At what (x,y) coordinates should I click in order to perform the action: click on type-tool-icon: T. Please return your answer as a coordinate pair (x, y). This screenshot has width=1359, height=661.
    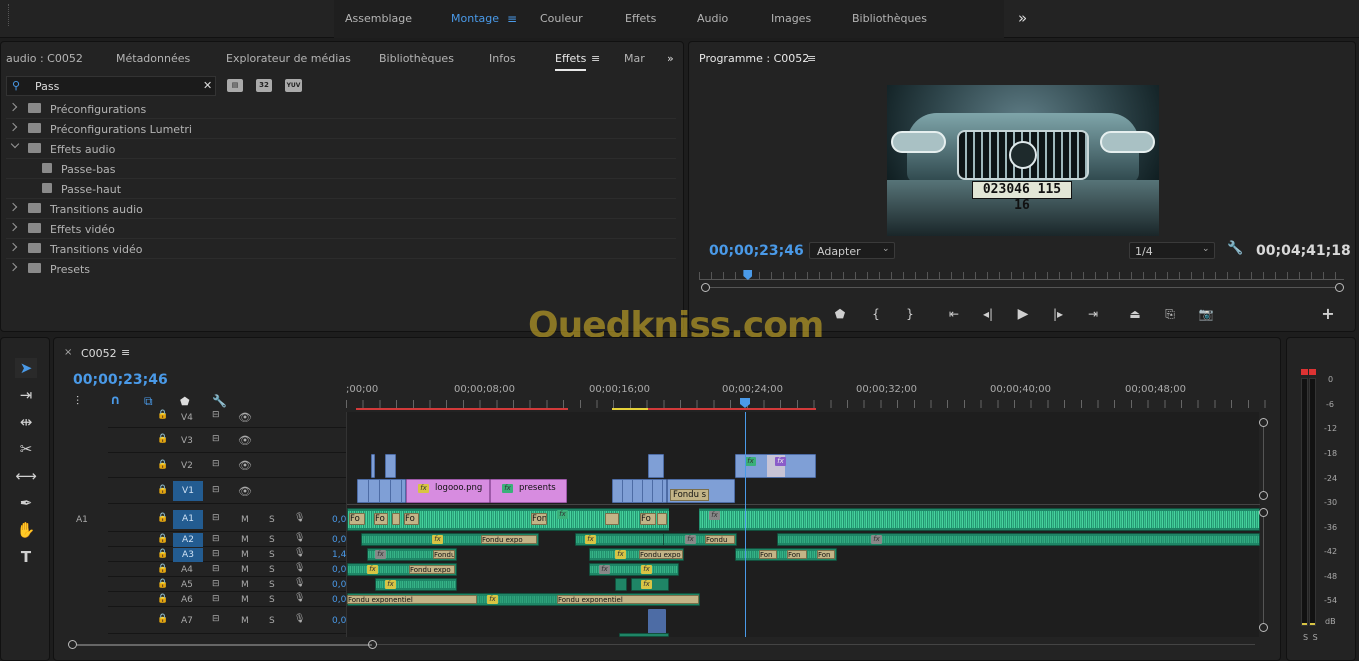
    Looking at the image, I should click on (26, 557).